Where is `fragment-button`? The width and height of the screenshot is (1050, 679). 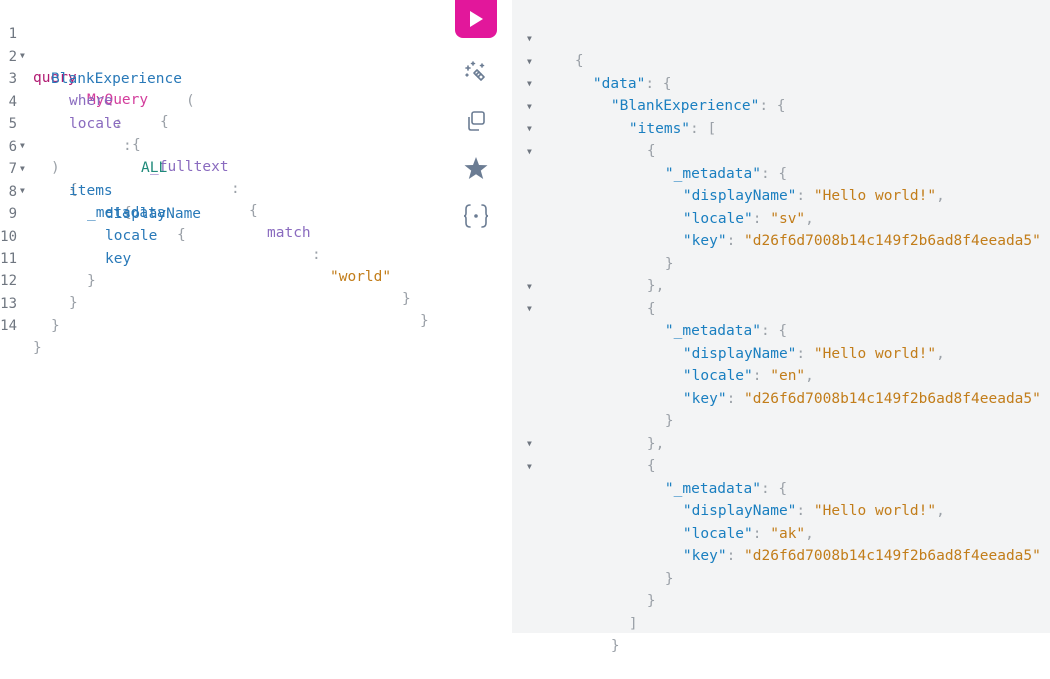
fragment-button is located at coordinates (476, 216).